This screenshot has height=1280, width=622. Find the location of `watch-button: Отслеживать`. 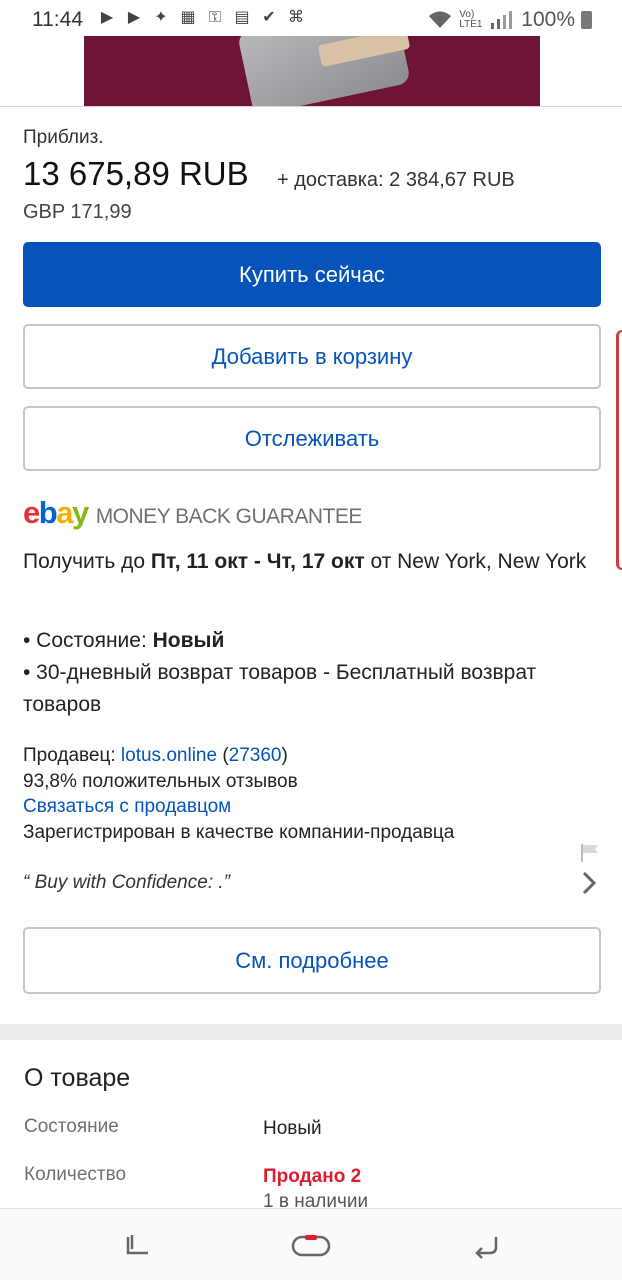

watch-button: Отслеживать is located at coordinates (312, 438).